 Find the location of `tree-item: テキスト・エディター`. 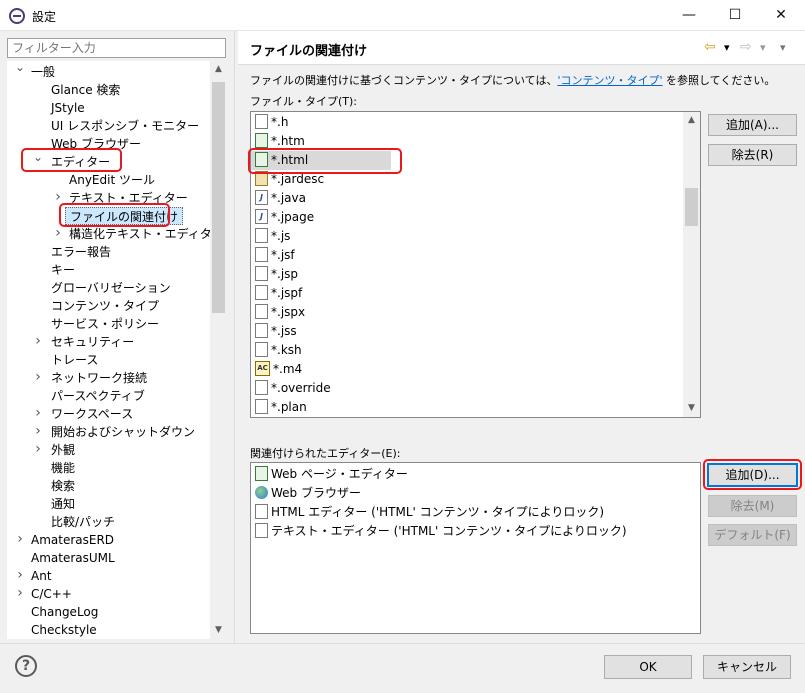

tree-item: テキスト・エディター is located at coordinates (128, 198).